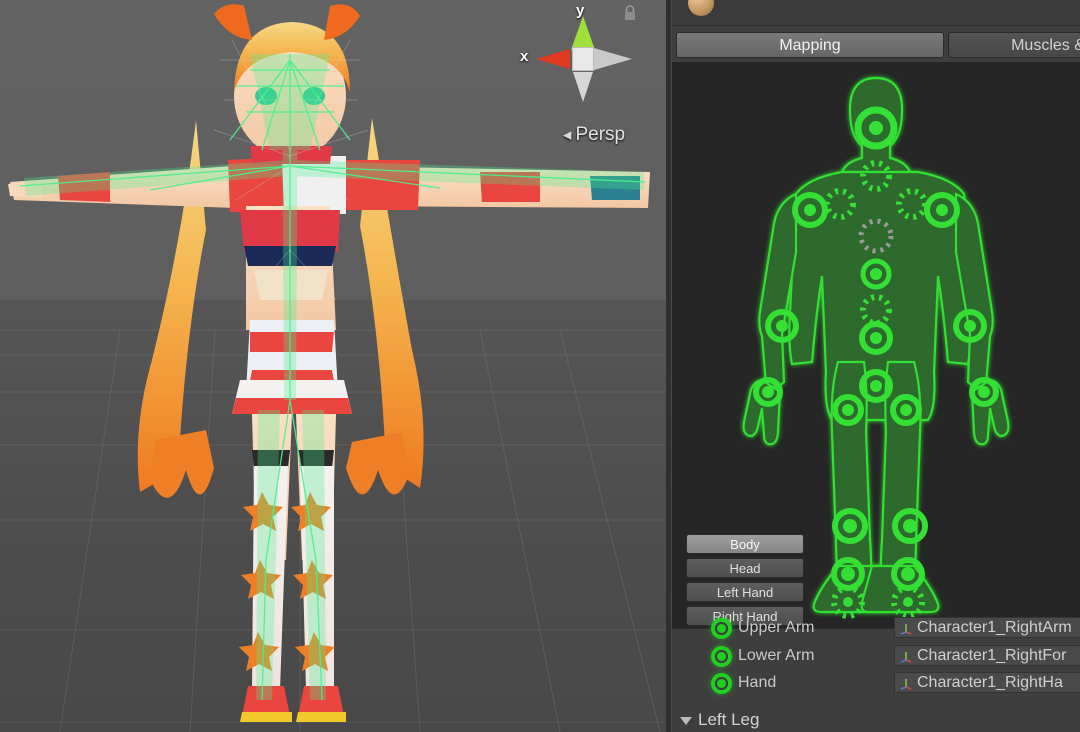 The width and height of the screenshot is (1080, 732). I want to click on projection-mode-label: Persp, so click(600, 134).